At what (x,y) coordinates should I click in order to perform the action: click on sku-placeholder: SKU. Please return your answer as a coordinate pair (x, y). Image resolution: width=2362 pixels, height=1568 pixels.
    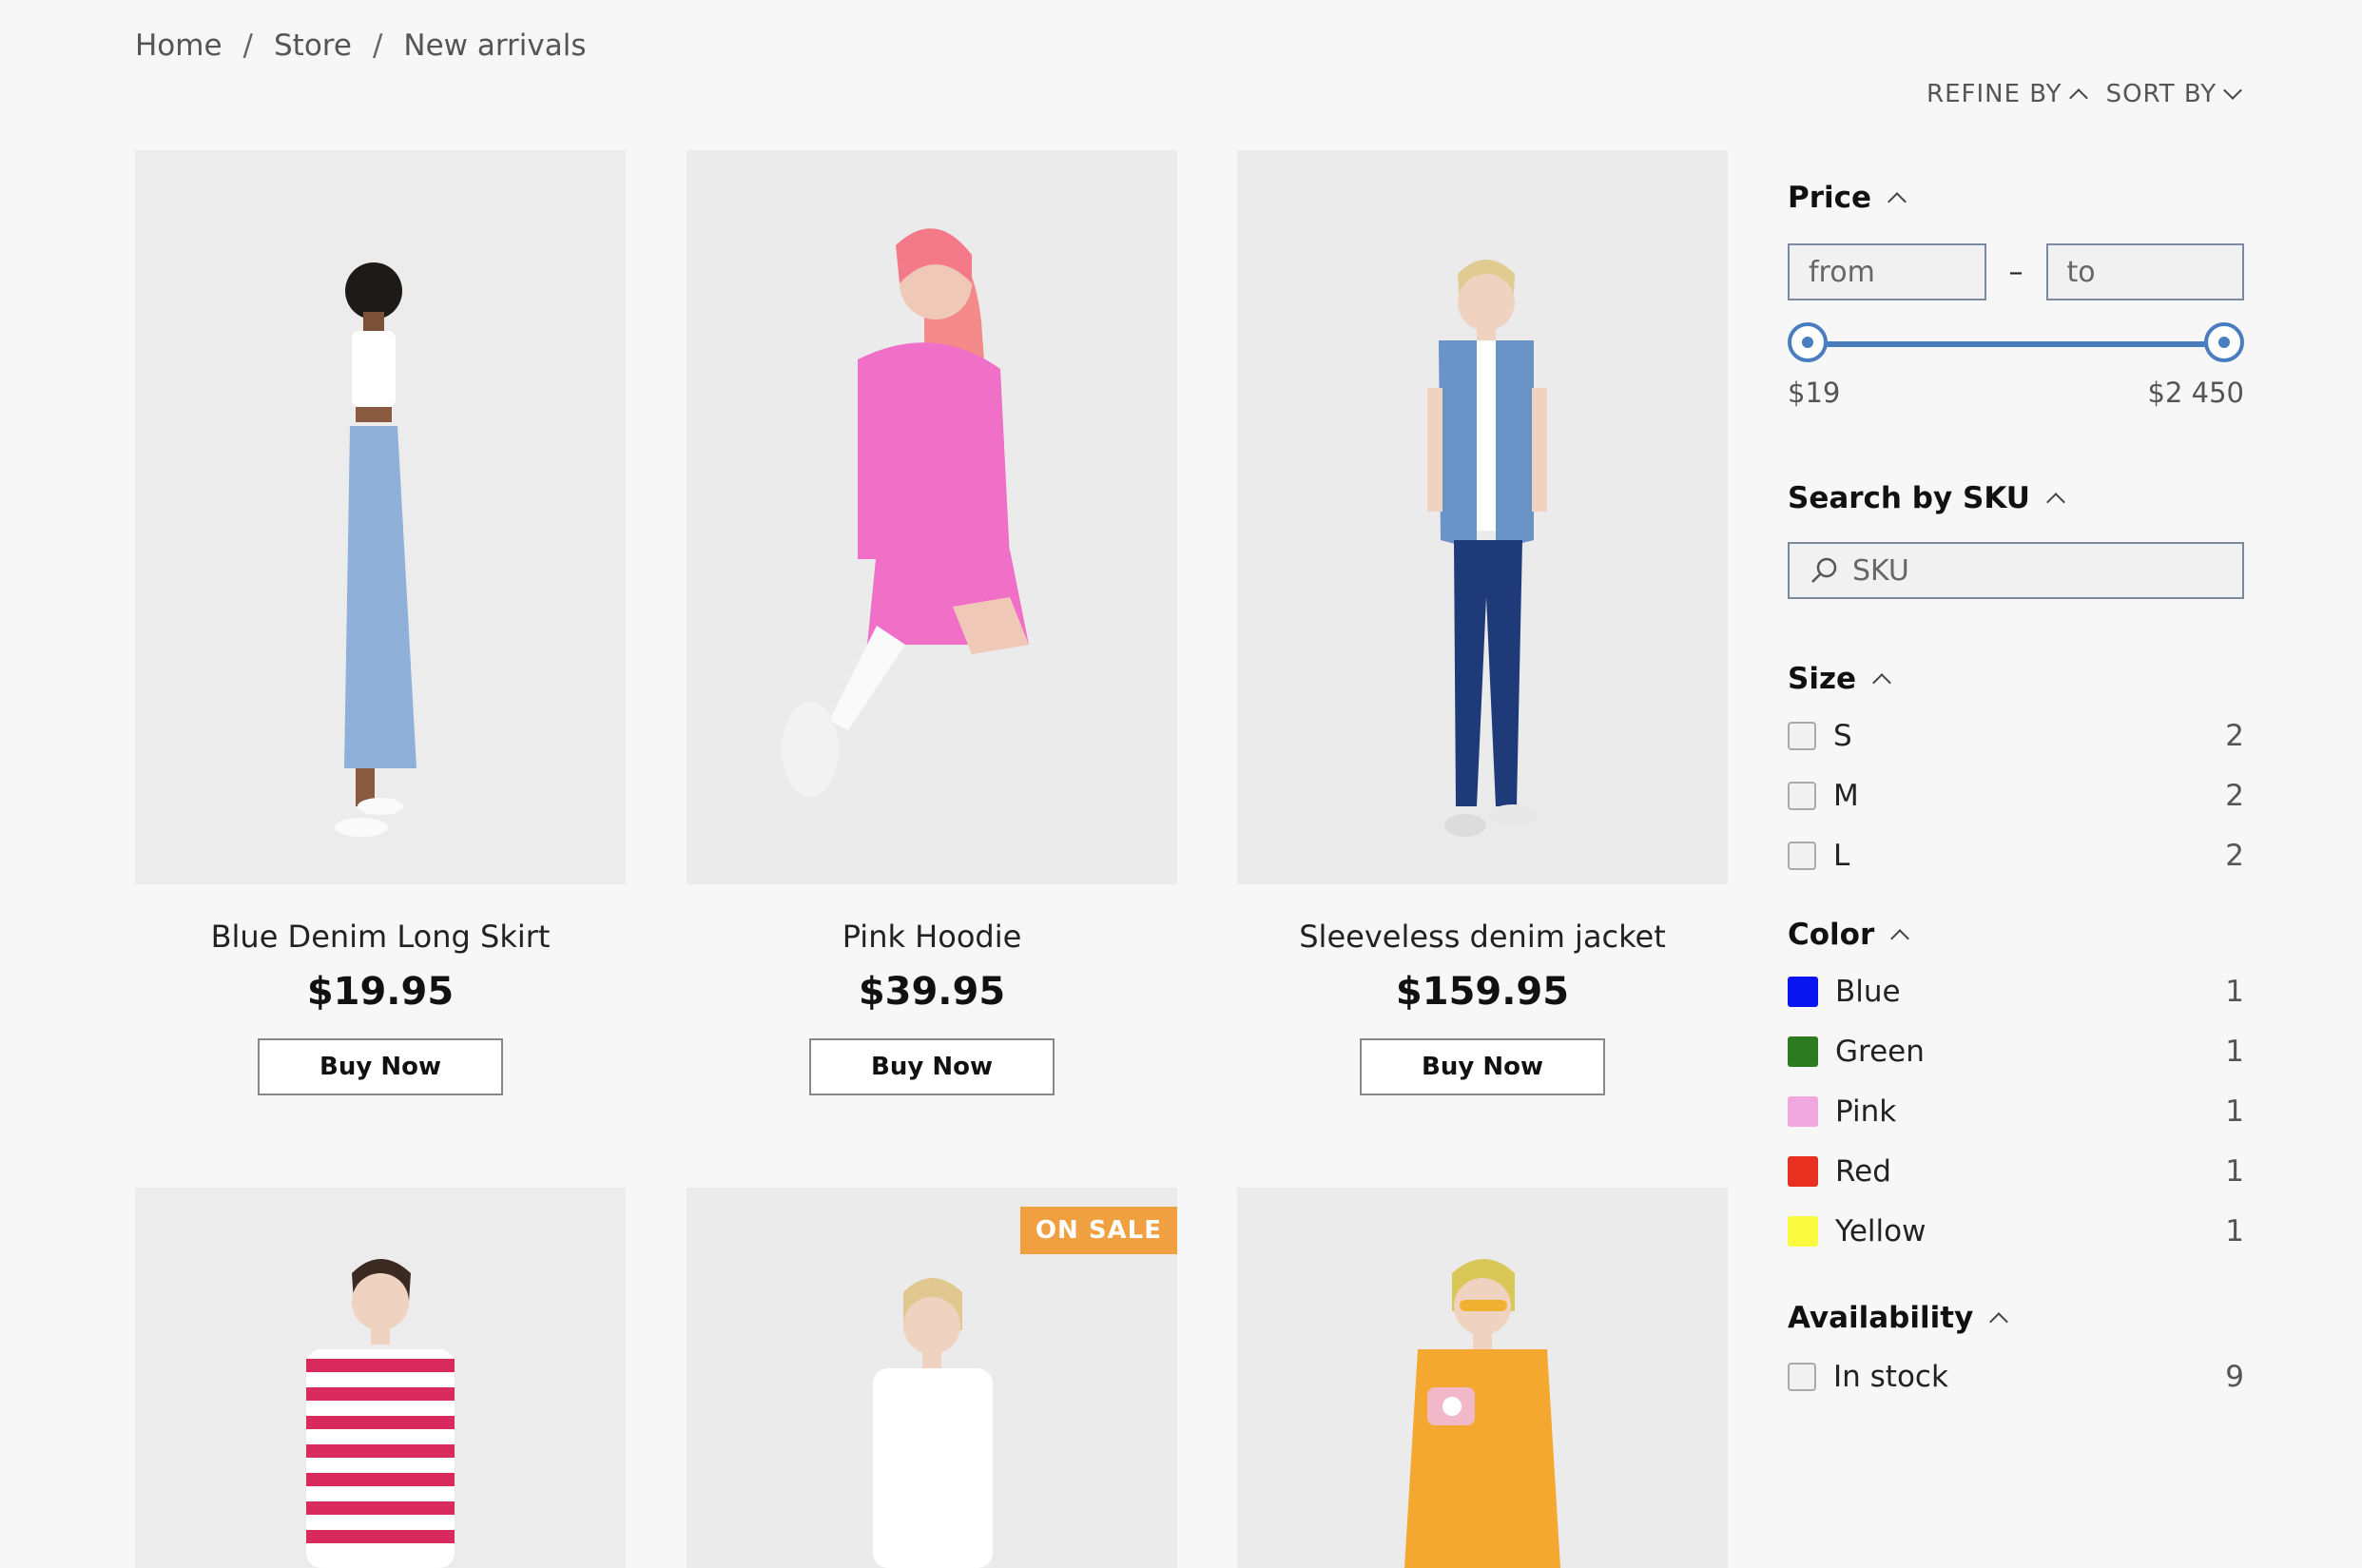
    Looking at the image, I should click on (1880, 570).